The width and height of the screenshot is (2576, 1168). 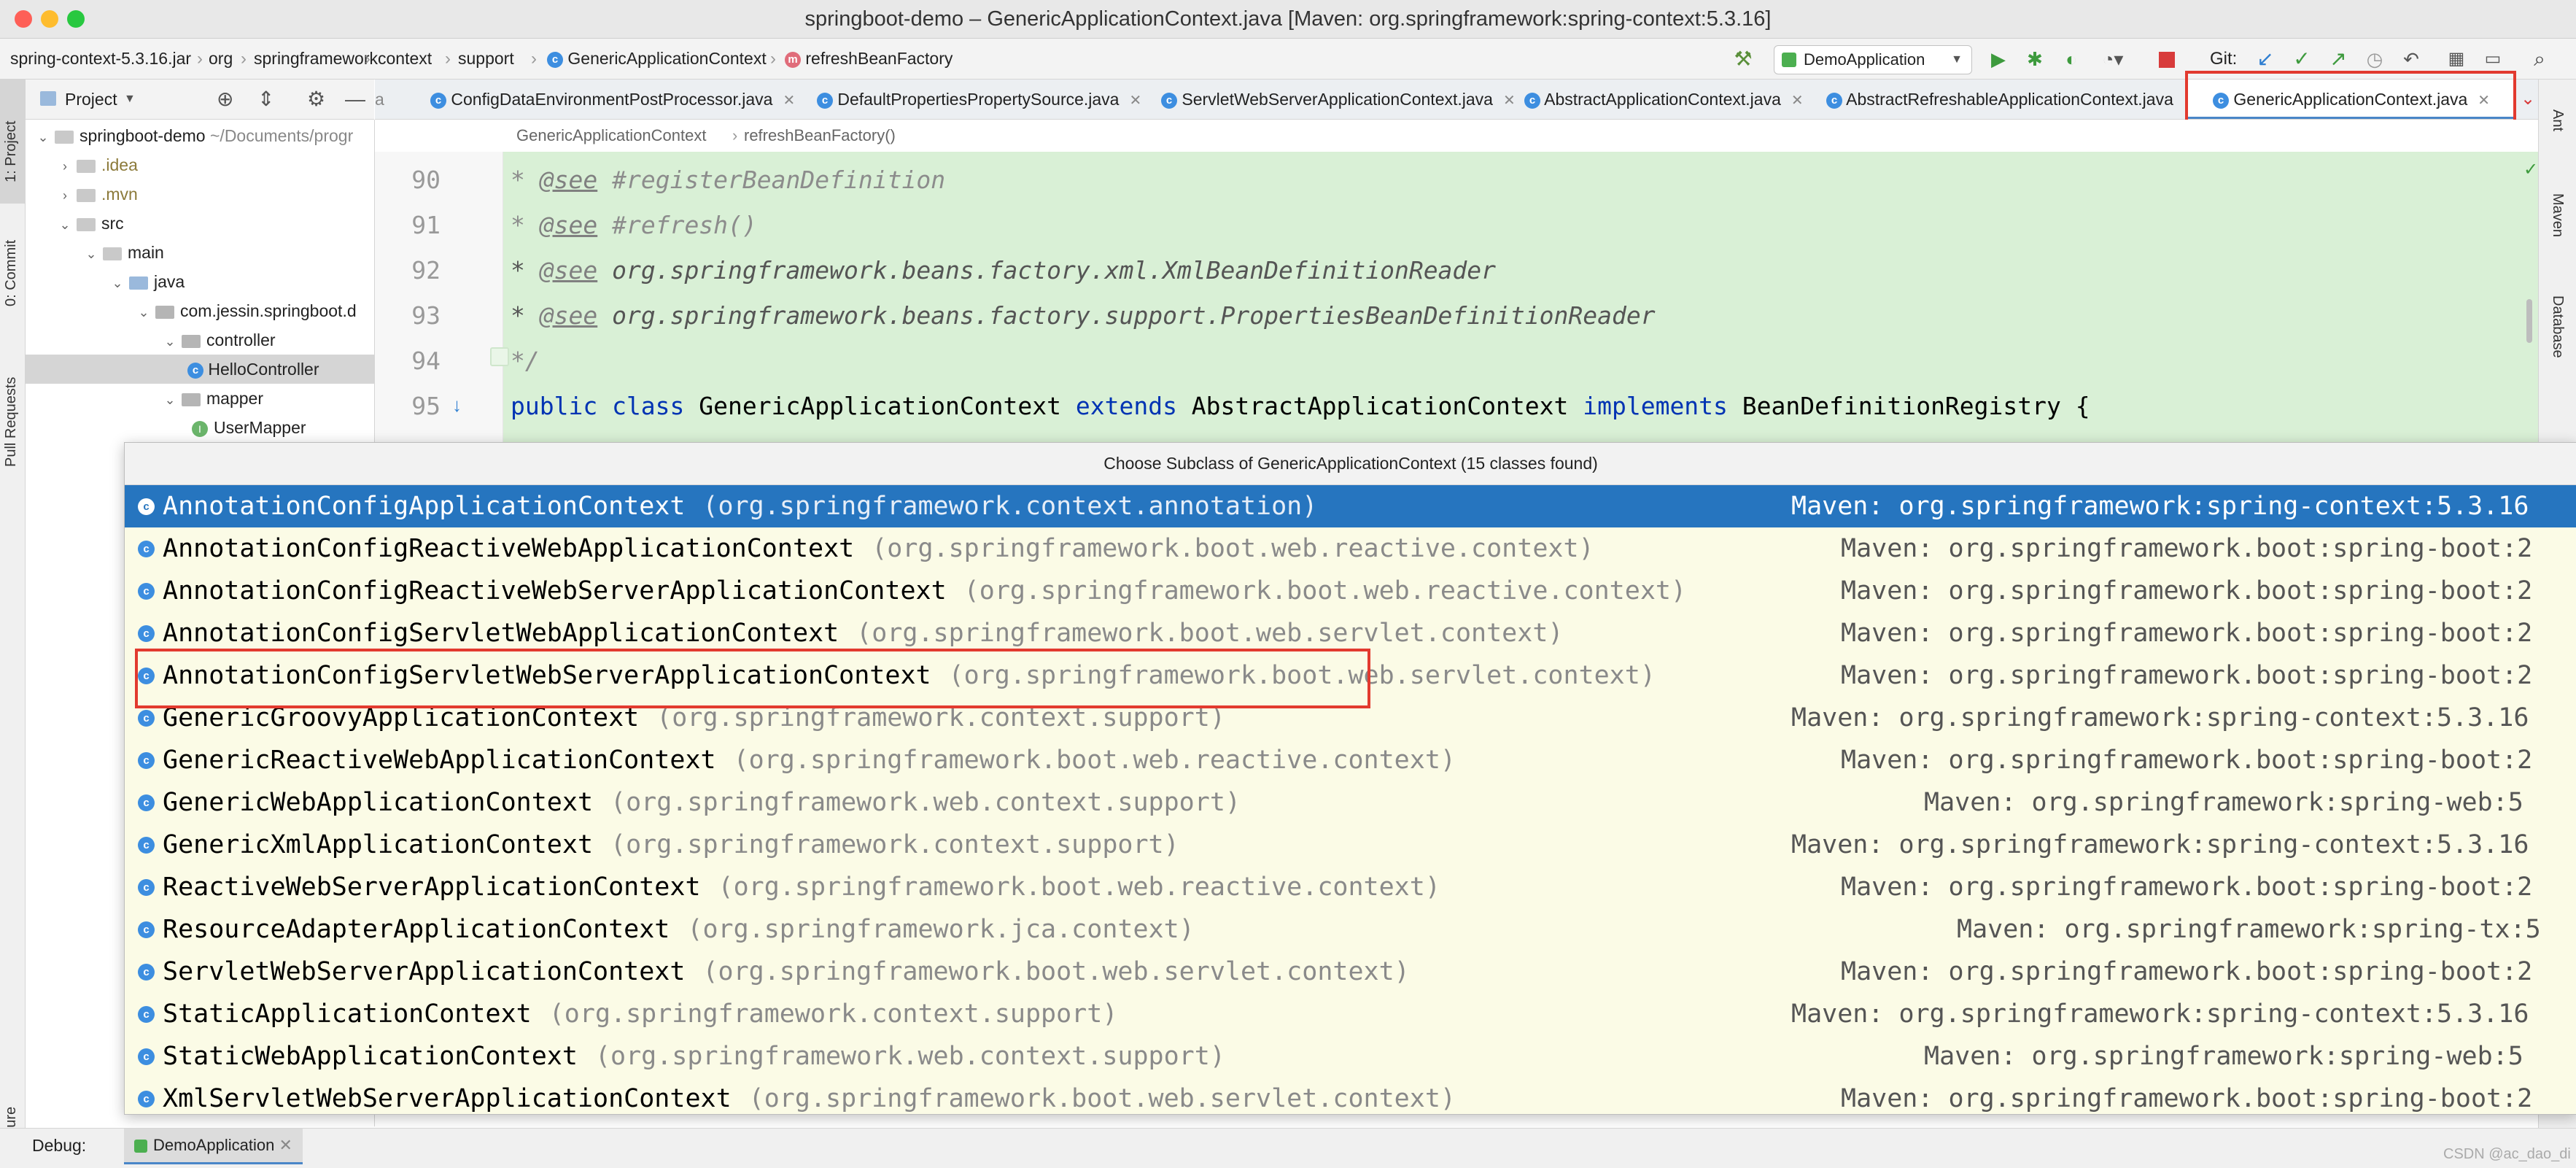 What do you see at coordinates (200, 252) in the screenshot?
I see `tree-item-main: ⌄ main` at bounding box center [200, 252].